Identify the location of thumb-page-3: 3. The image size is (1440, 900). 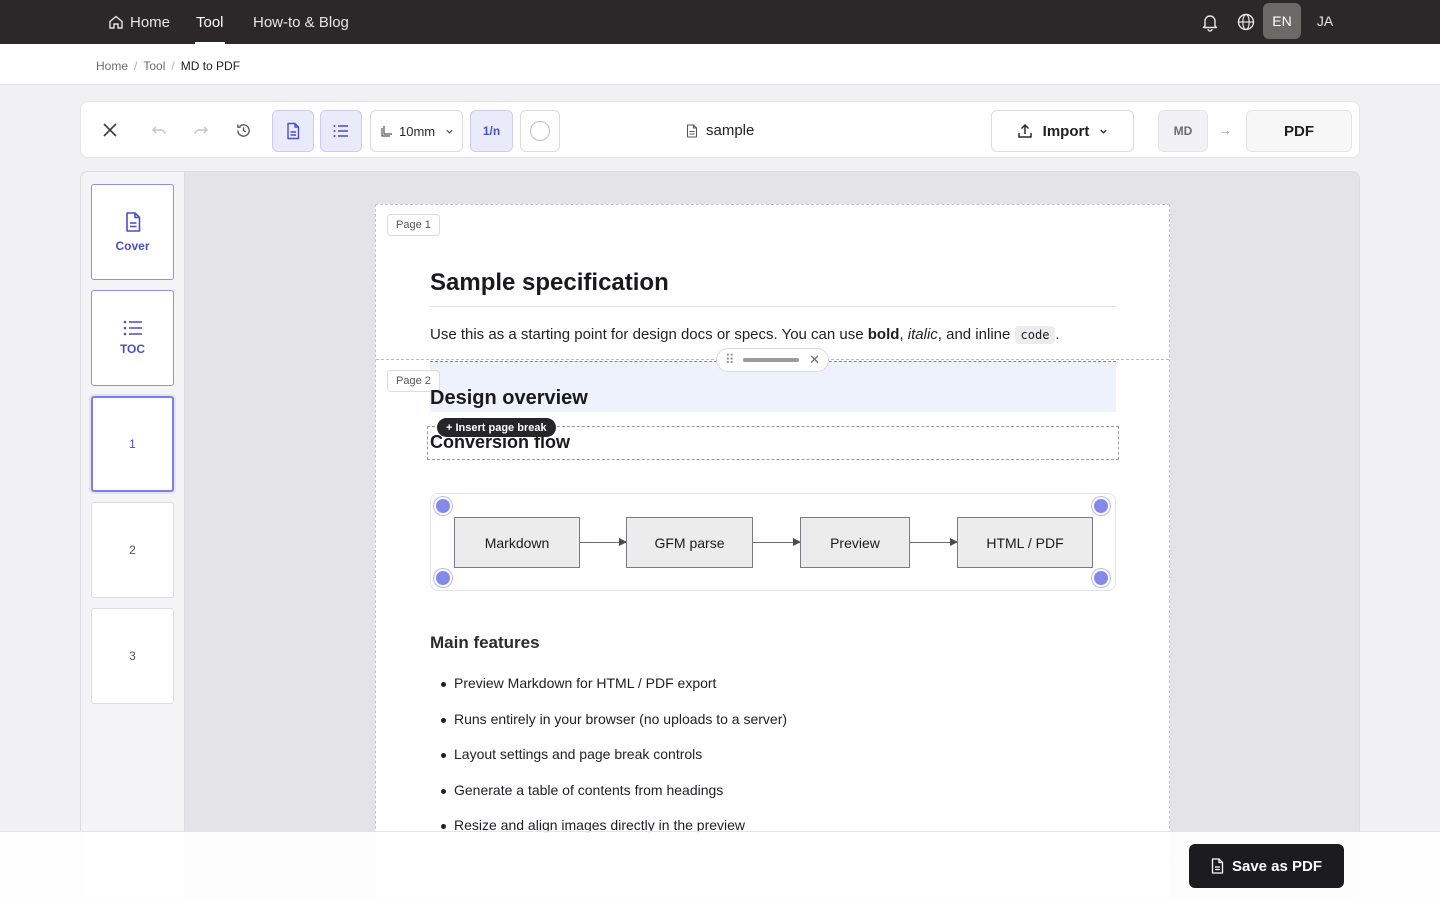
(132, 656).